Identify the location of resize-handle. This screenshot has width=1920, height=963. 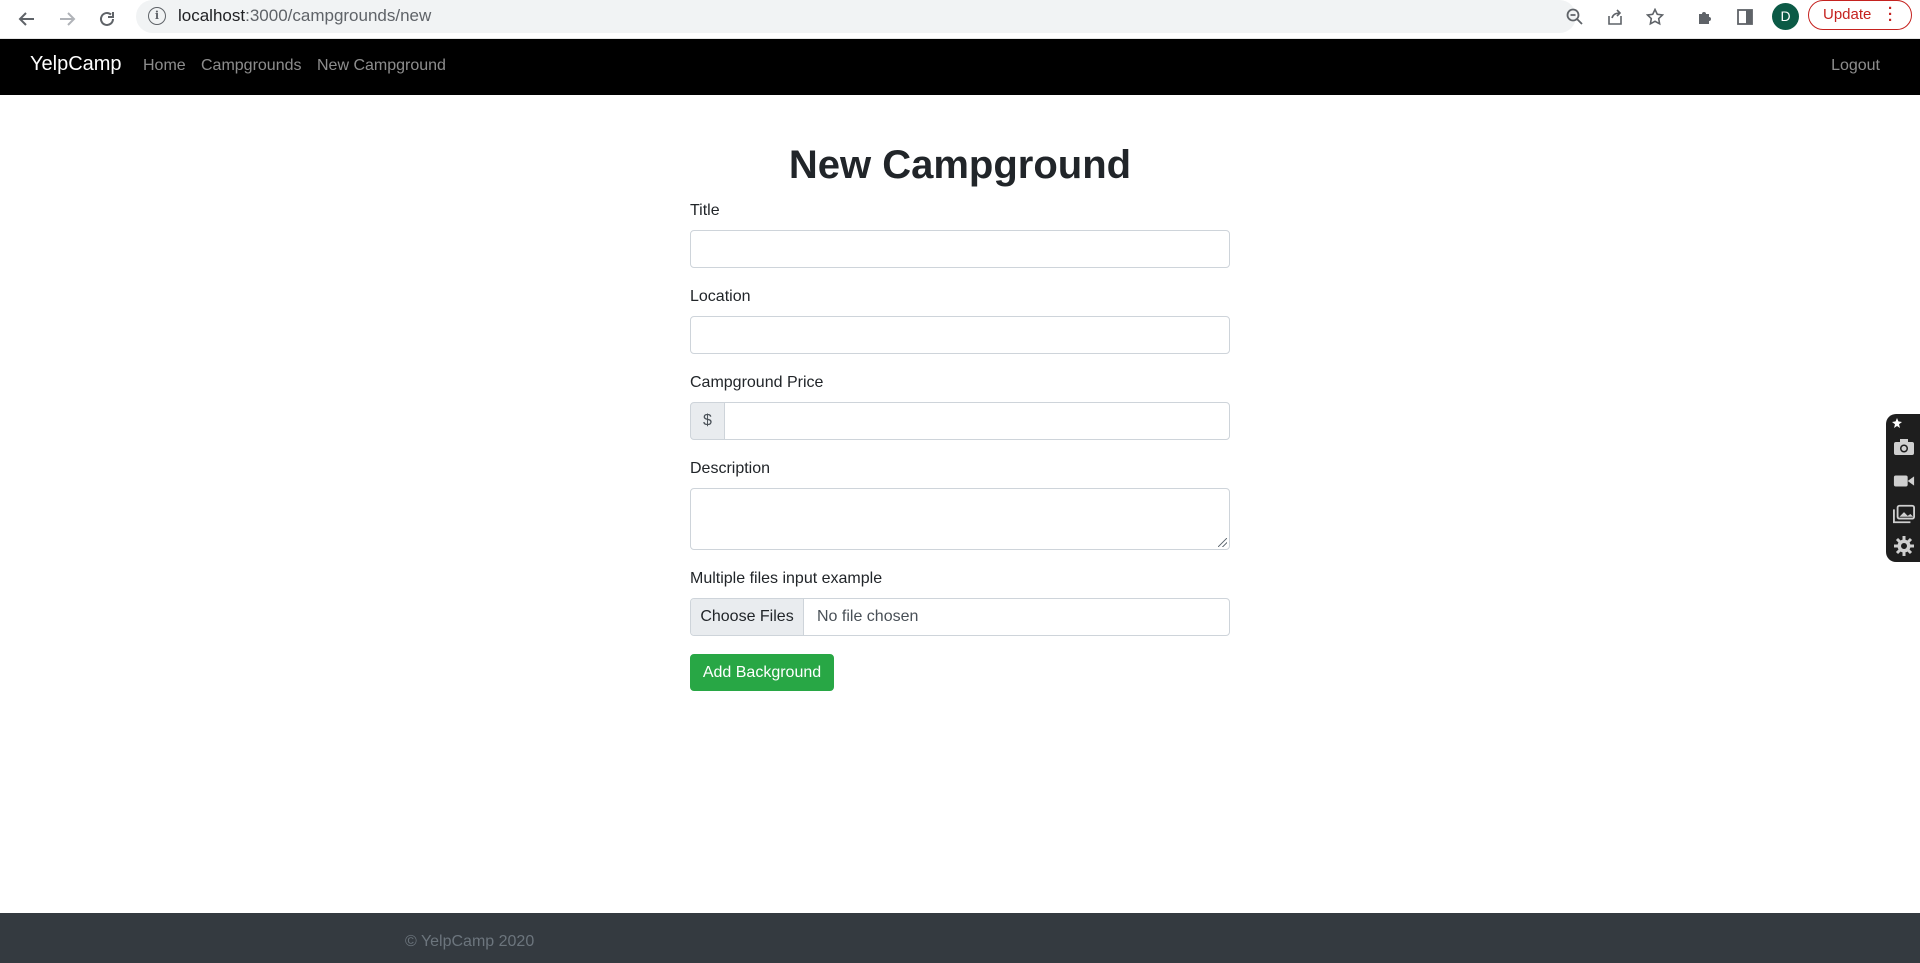
(1222, 542).